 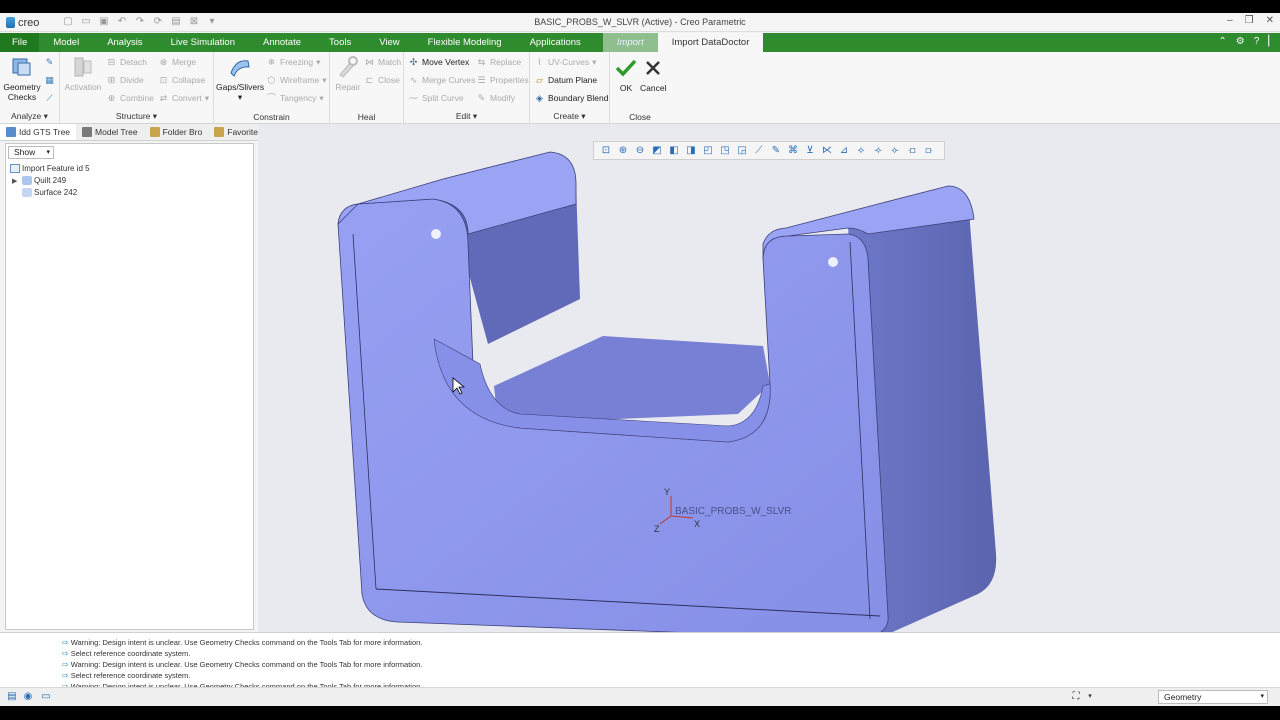 What do you see at coordinates (657, 151) in the screenshot?
I see `repaint-icon: ◩` at bounding box center [657, 151].